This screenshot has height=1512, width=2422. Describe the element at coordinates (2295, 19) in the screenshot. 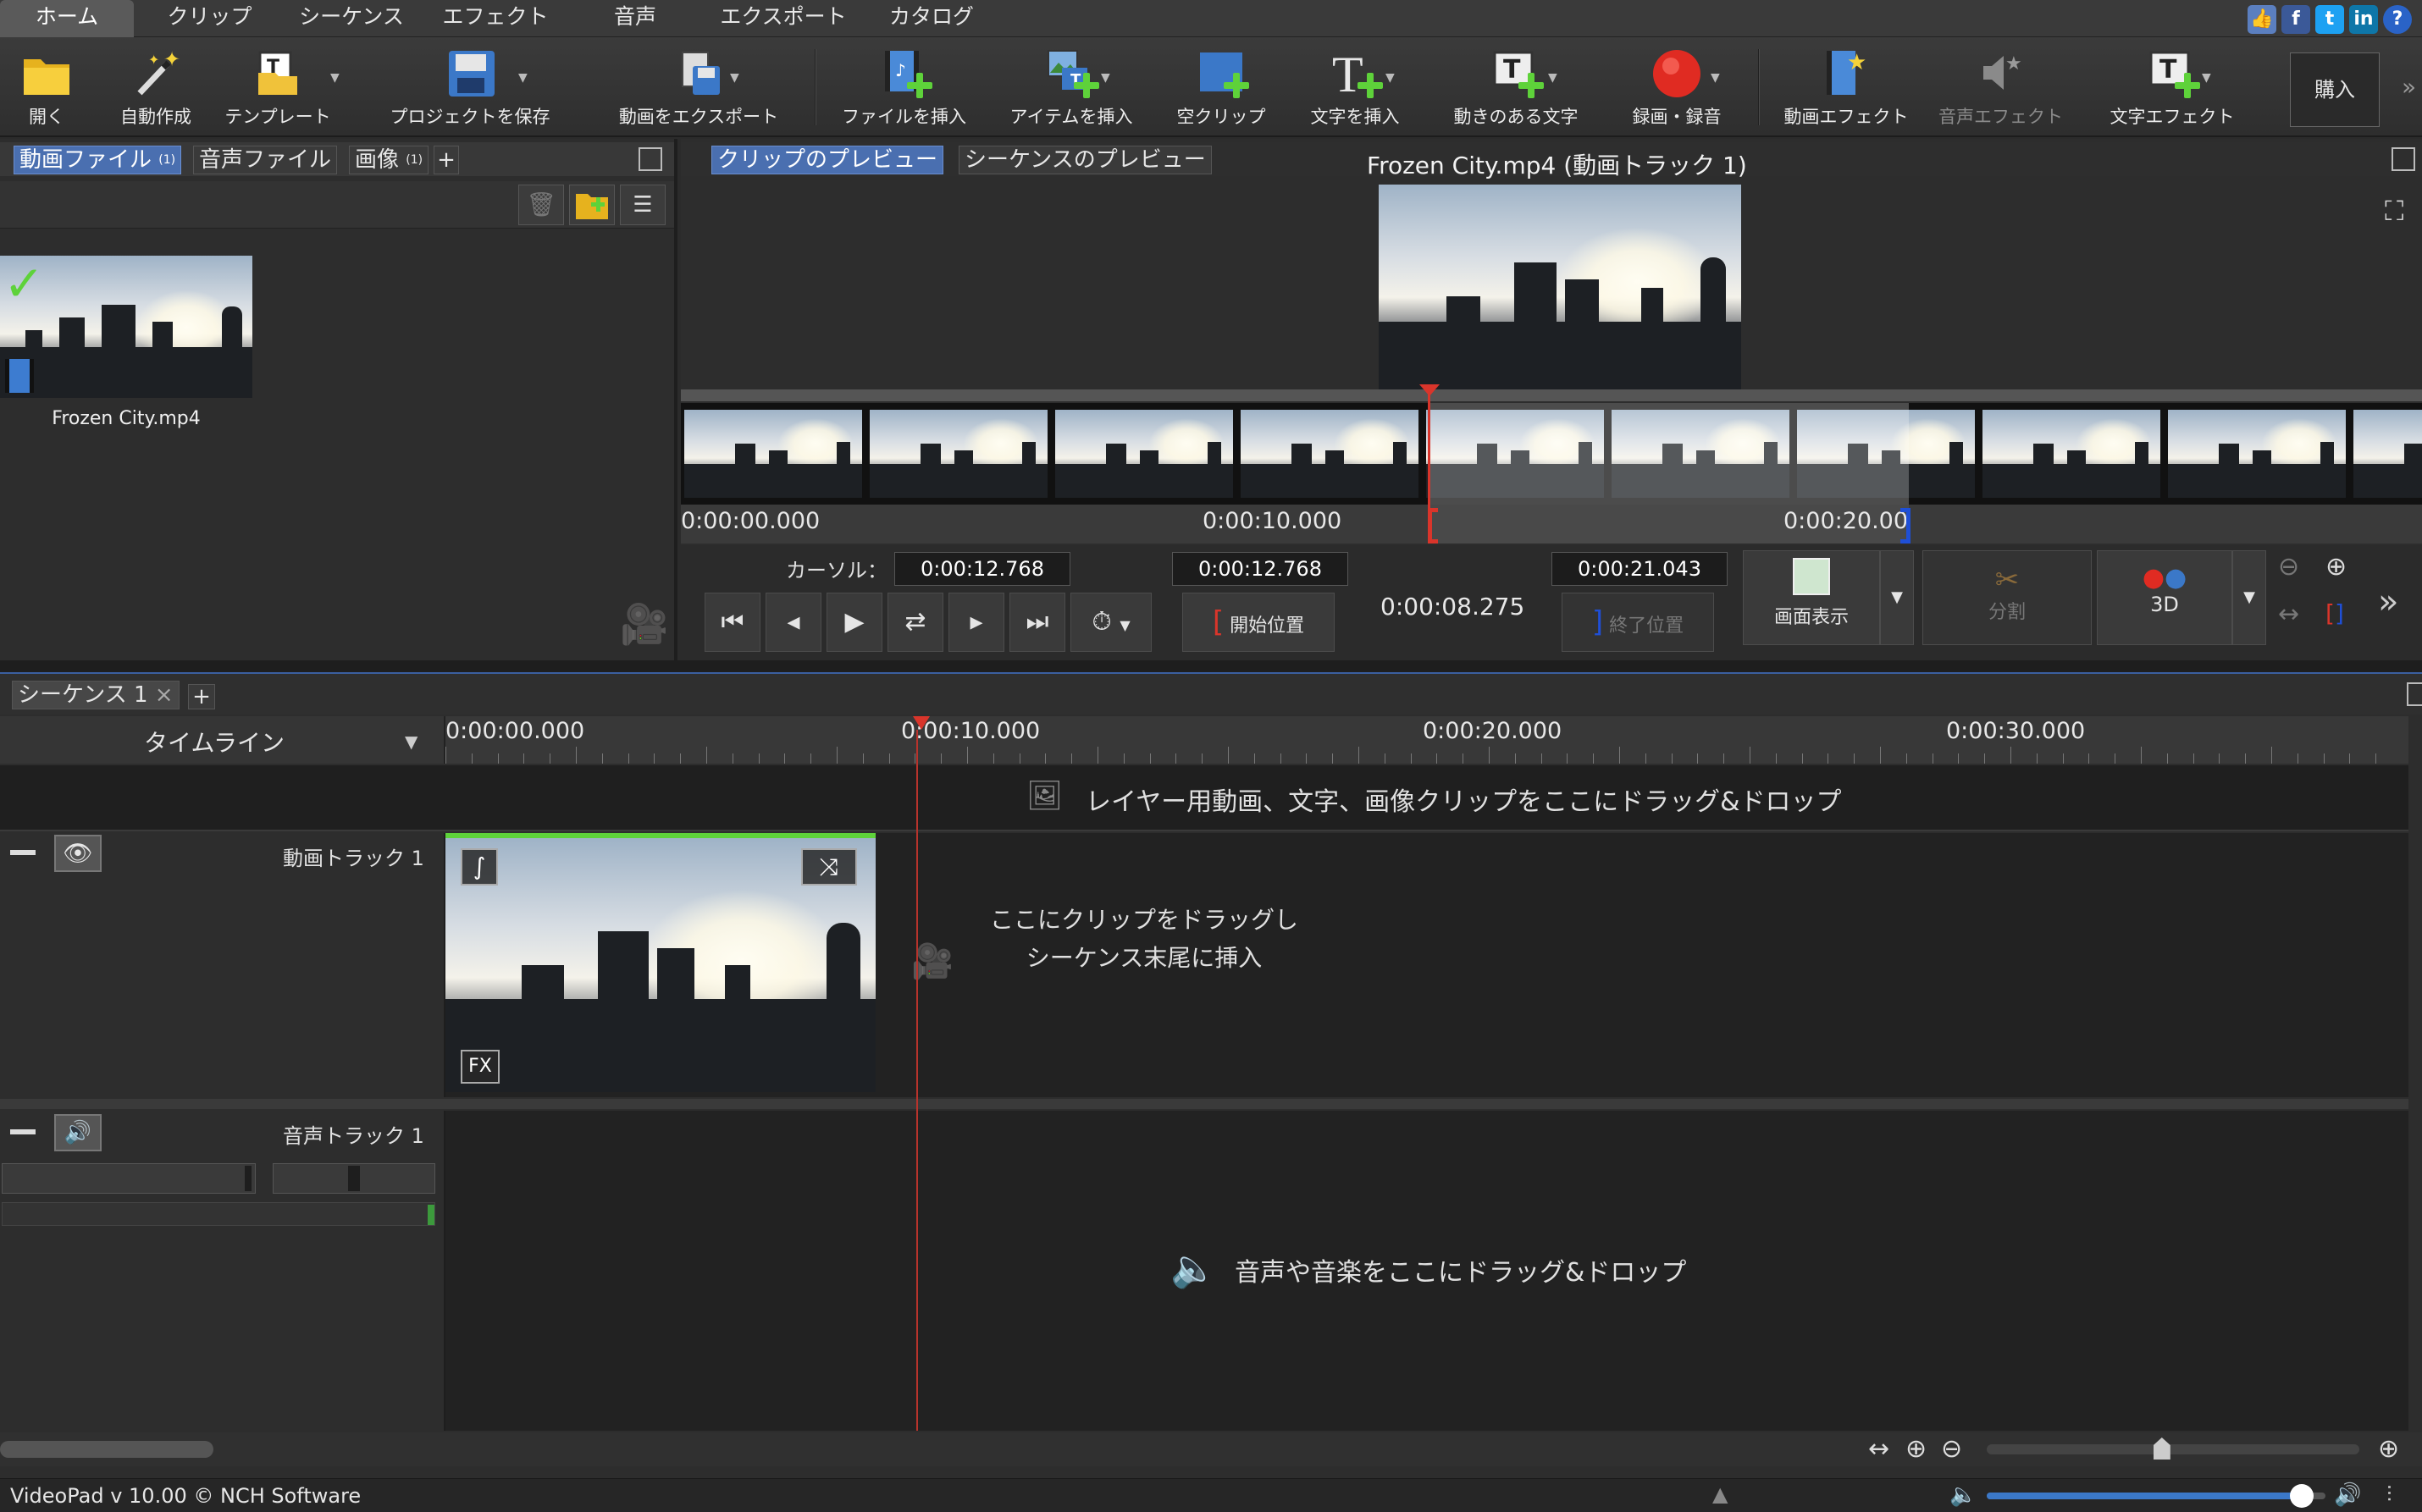

I see `facebook-icon: f` at that location.